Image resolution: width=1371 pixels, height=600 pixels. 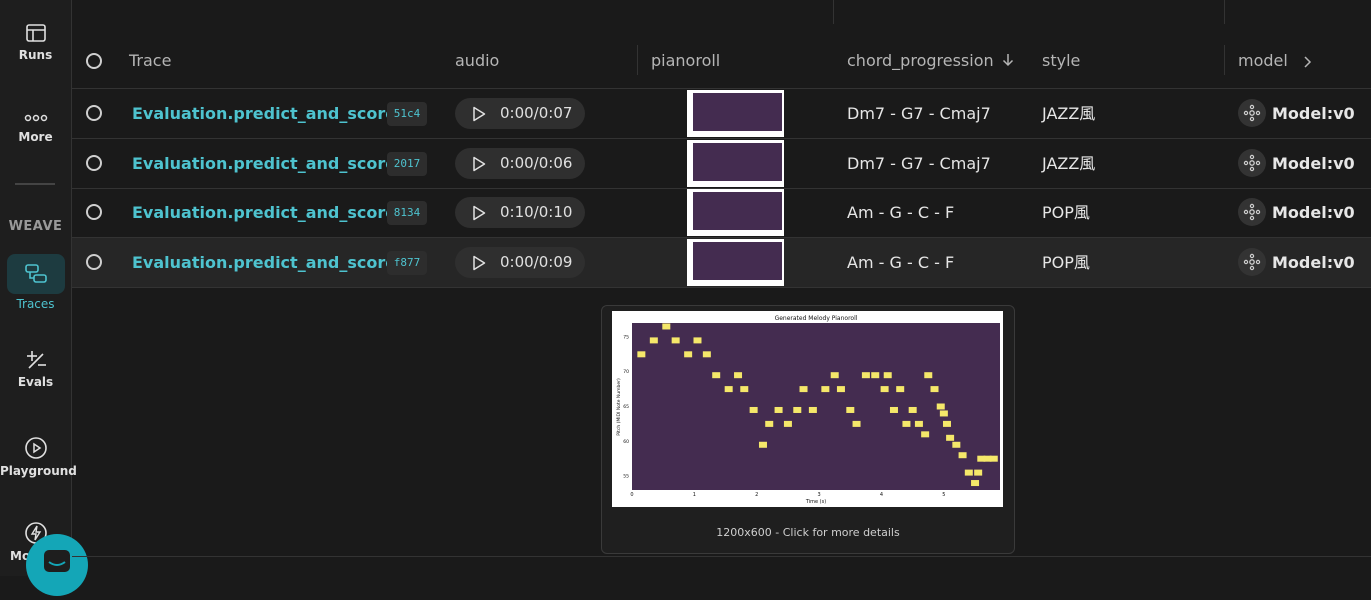 I want to click on plus-minus-icon, so click(x=36, y=360).